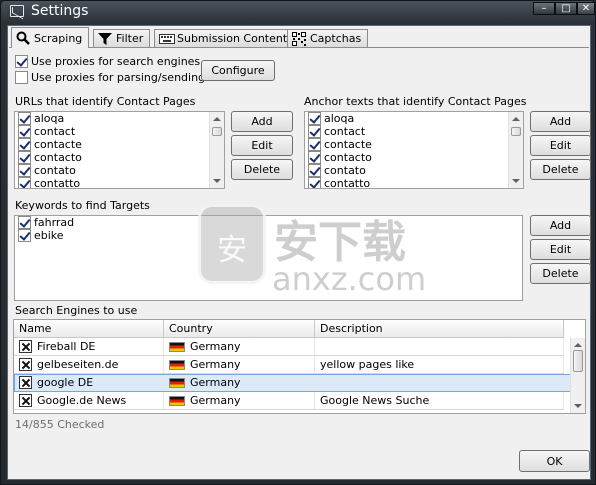 The width and height of the screenshot is (596, 485). I want to click on table-scrollbar, so click(577, 375).